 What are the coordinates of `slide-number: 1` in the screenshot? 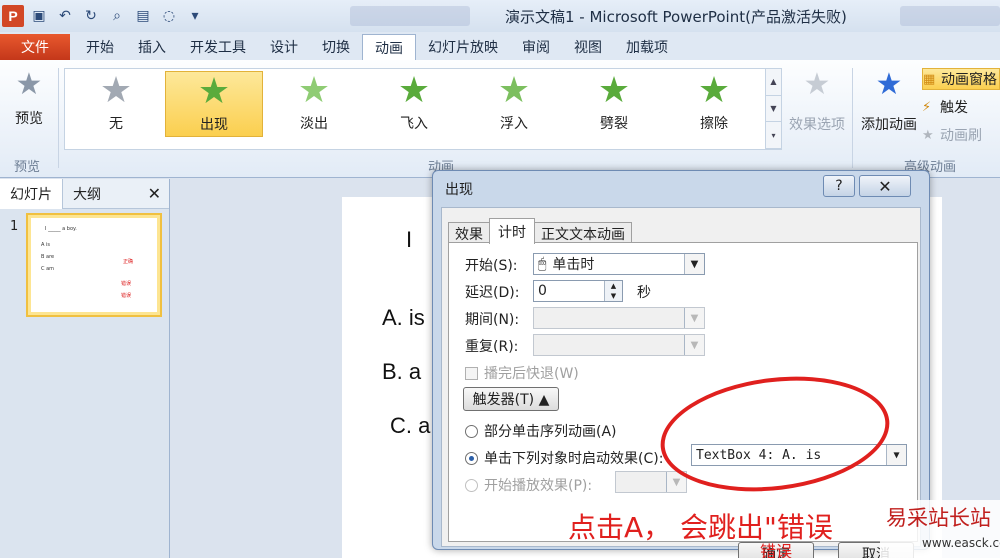 It's located at (14, 226).